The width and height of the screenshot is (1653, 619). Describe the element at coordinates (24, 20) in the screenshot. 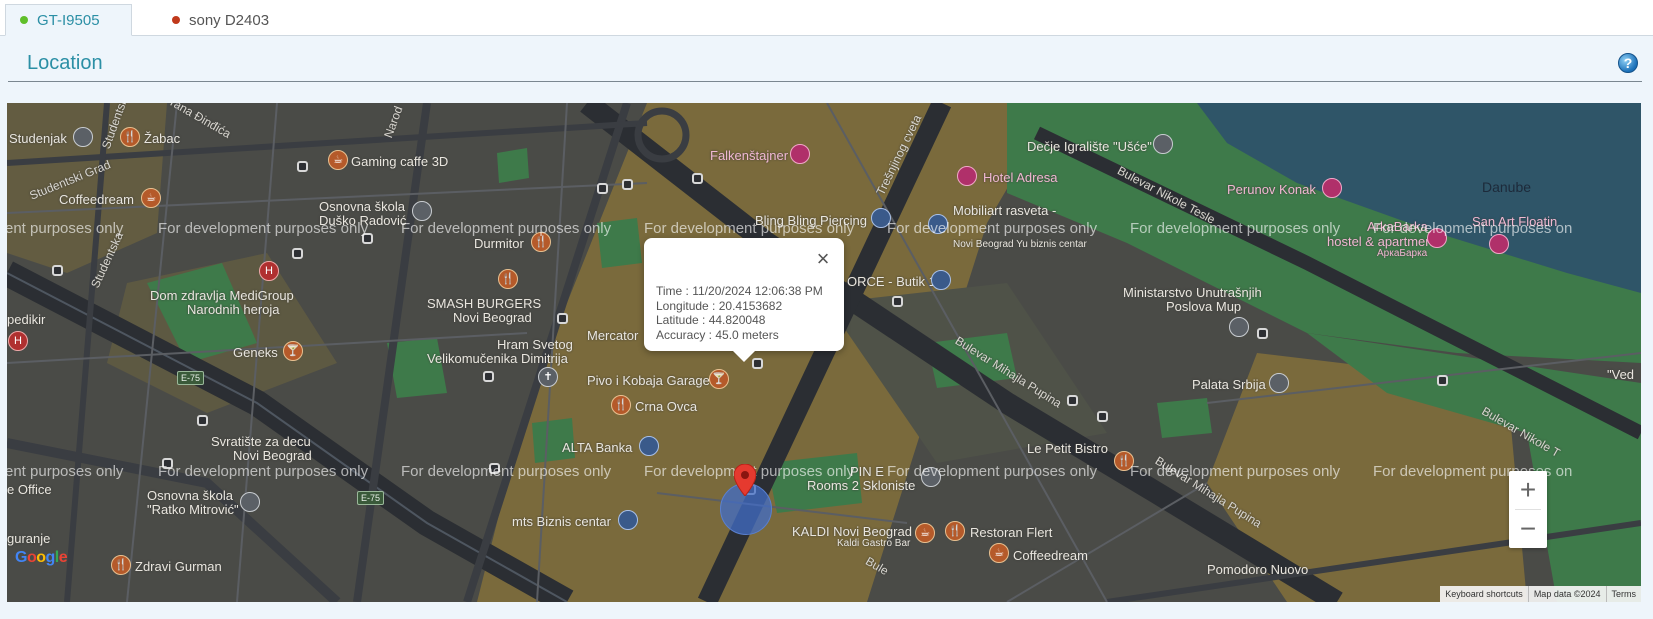

I see `online-status-icon` at that location.